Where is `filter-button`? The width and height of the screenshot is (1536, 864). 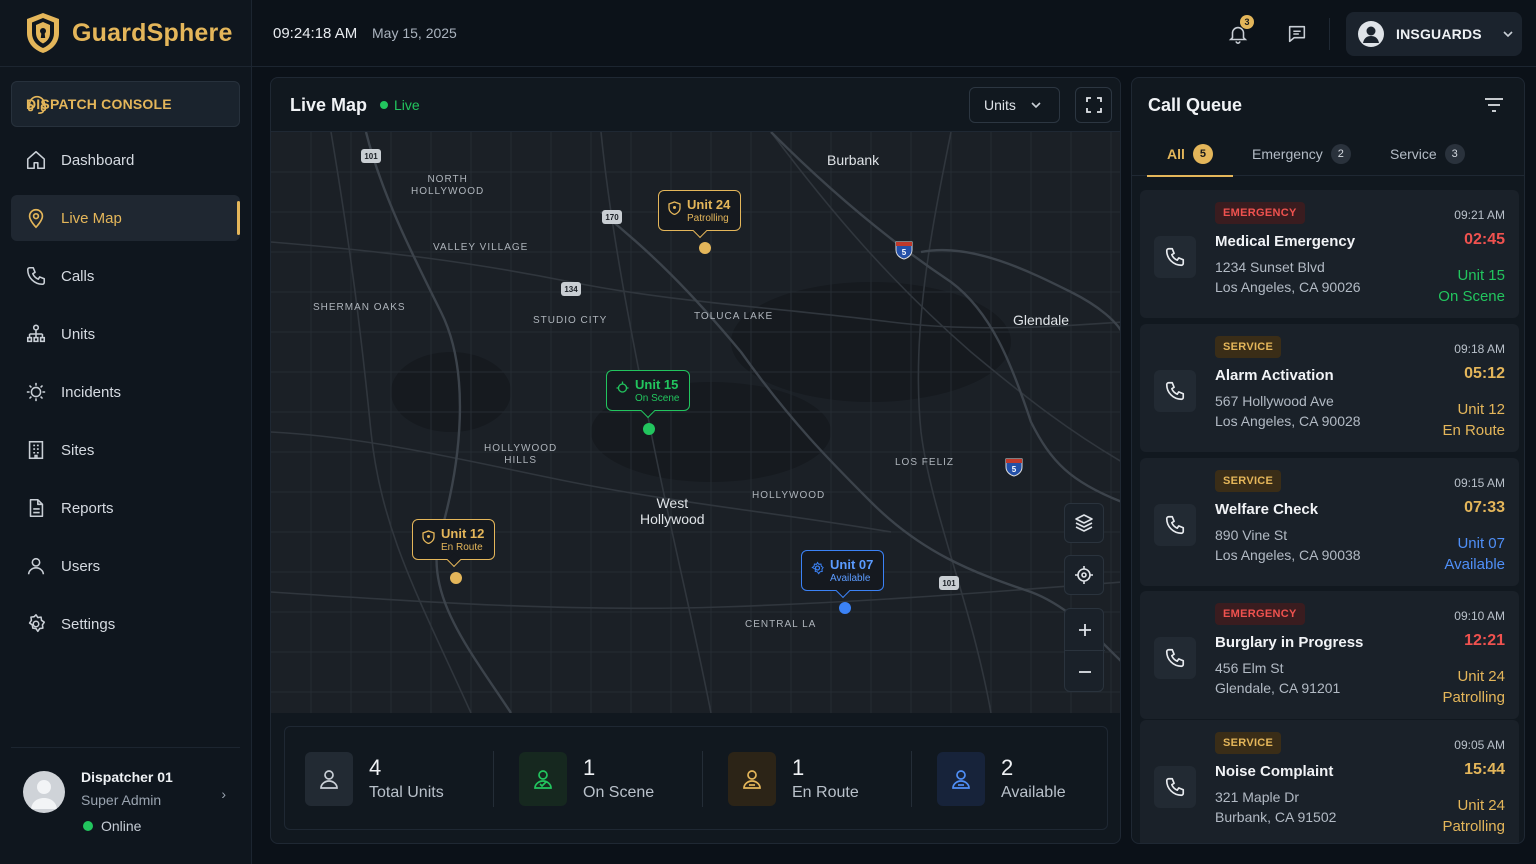
filter-button is located at coordinates (1494, 106).